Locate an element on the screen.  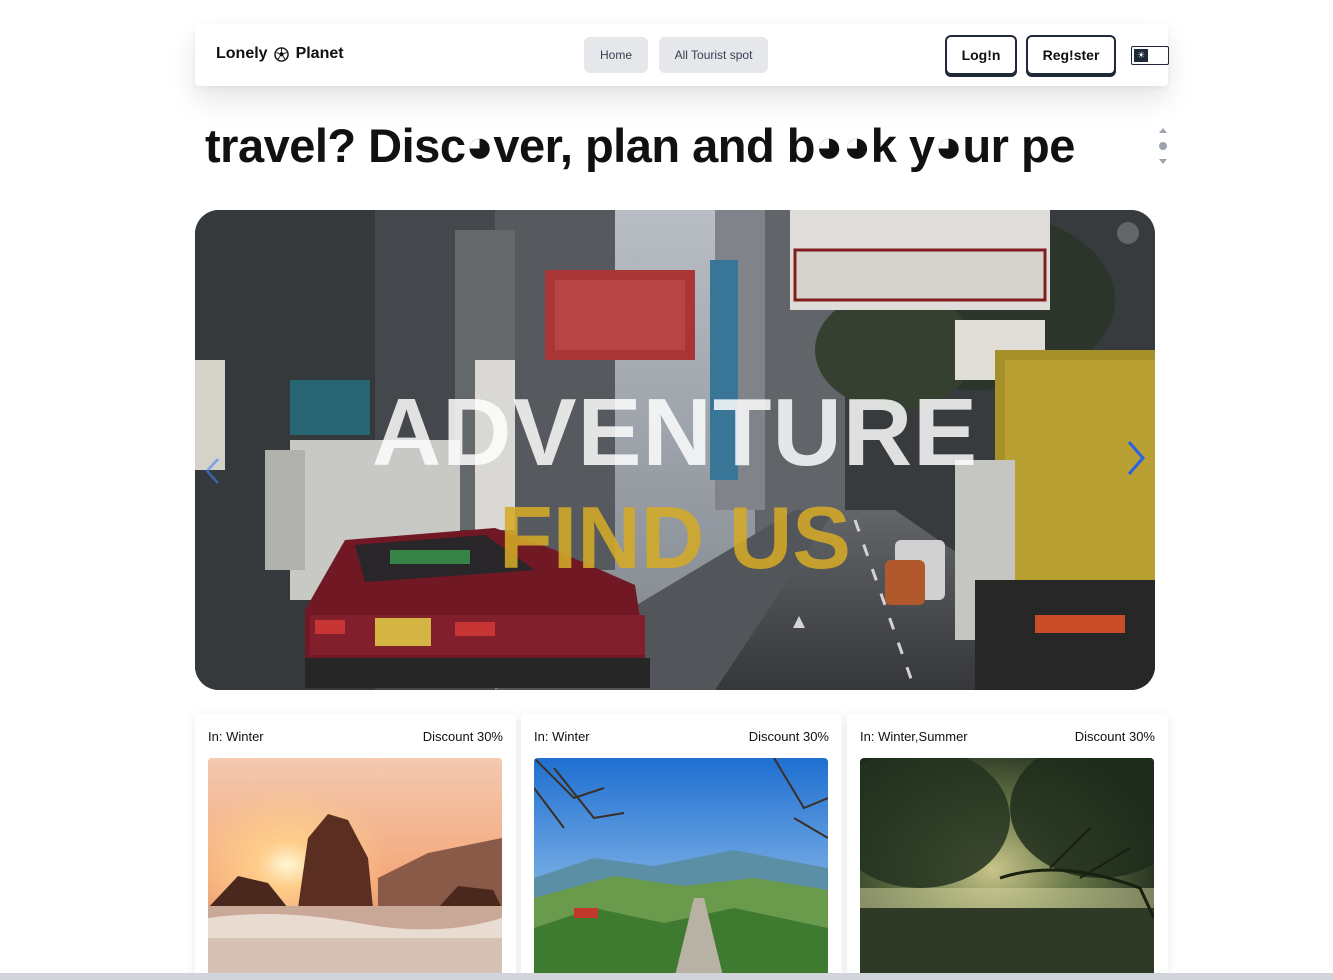
nav-home-button: Home is located at coordinates (616, 55).